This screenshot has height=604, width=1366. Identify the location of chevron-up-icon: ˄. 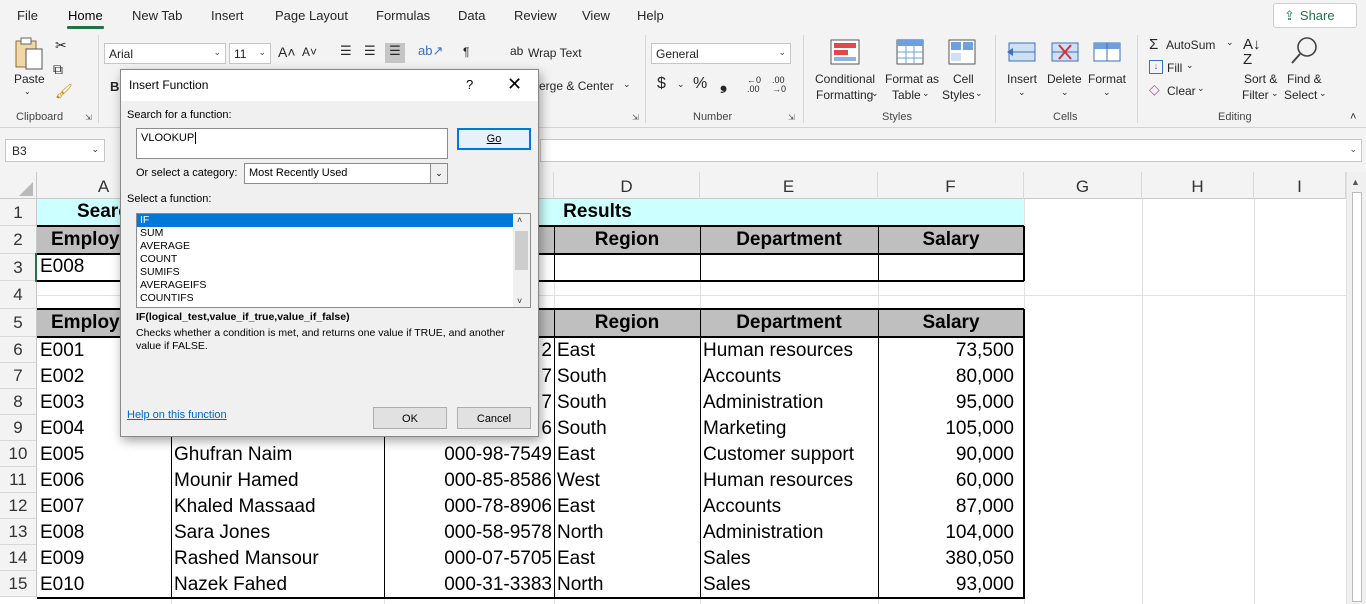
(519, 220).